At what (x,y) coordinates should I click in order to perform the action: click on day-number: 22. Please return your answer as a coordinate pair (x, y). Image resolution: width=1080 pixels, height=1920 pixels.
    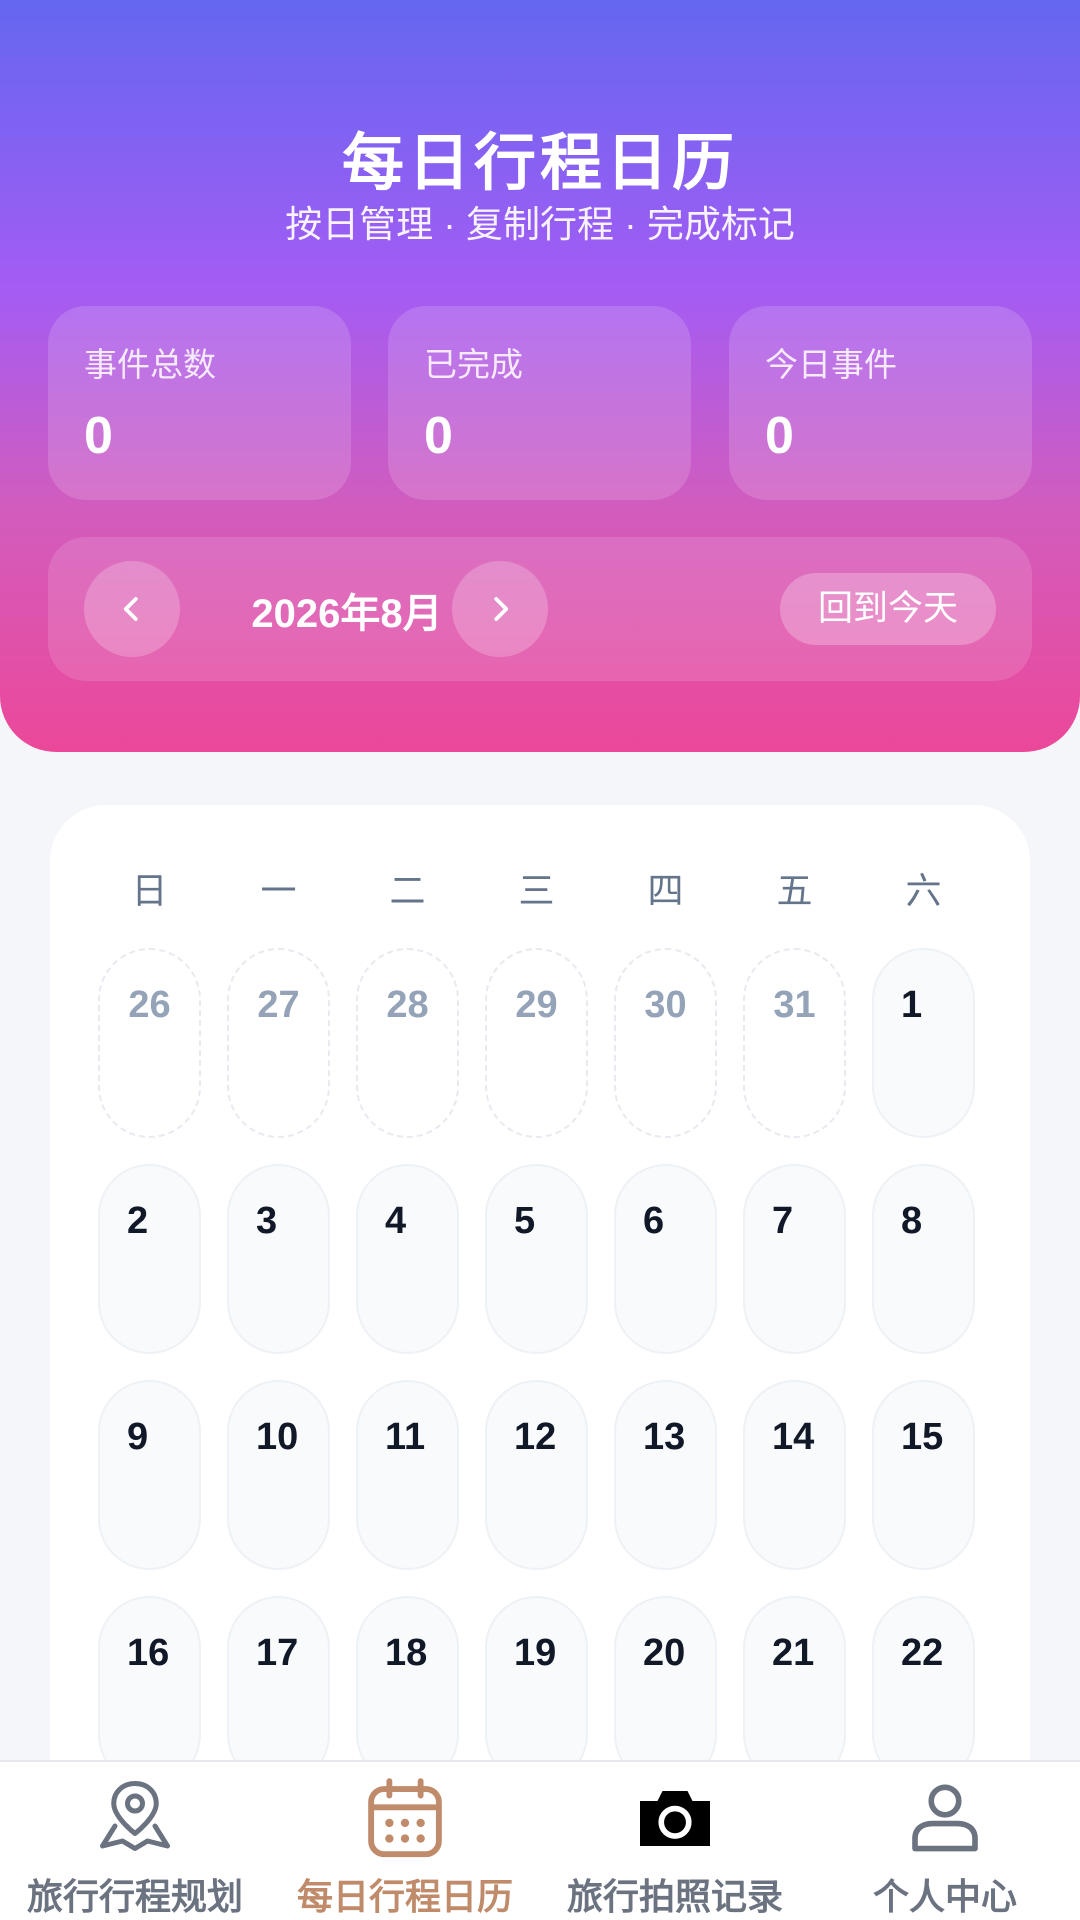
    Looking at the image, I should click on (922, 1653).